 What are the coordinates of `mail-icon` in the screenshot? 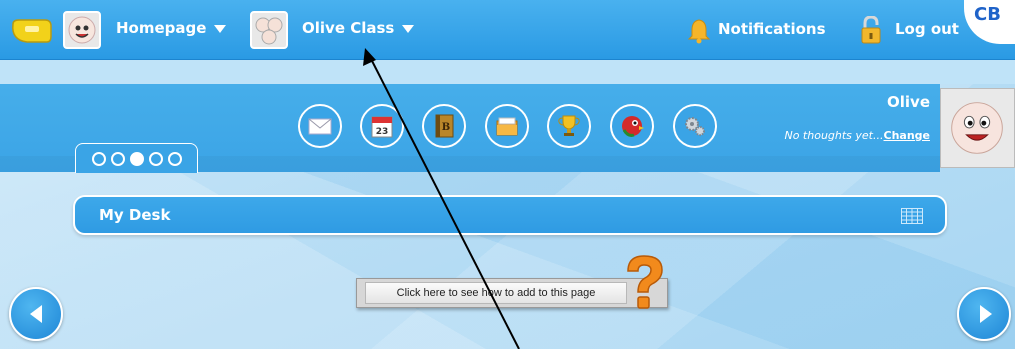 It's located at (320, 126).